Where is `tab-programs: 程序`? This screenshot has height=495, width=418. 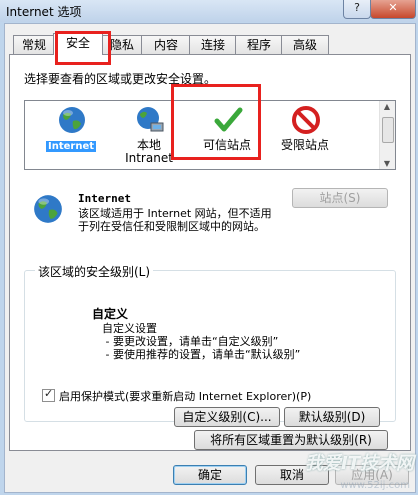
tab-programs: 程序 is located at coordinates (259, 44).